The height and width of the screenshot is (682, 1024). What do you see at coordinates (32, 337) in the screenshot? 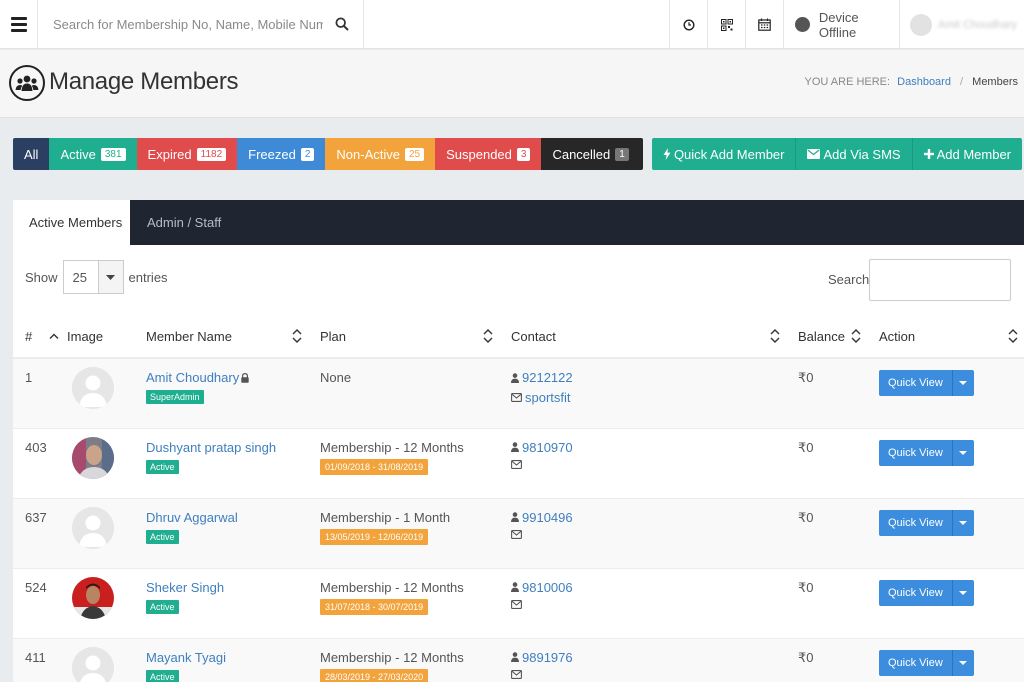
I see `column-header-number: #` at bounding box center [32, 337].